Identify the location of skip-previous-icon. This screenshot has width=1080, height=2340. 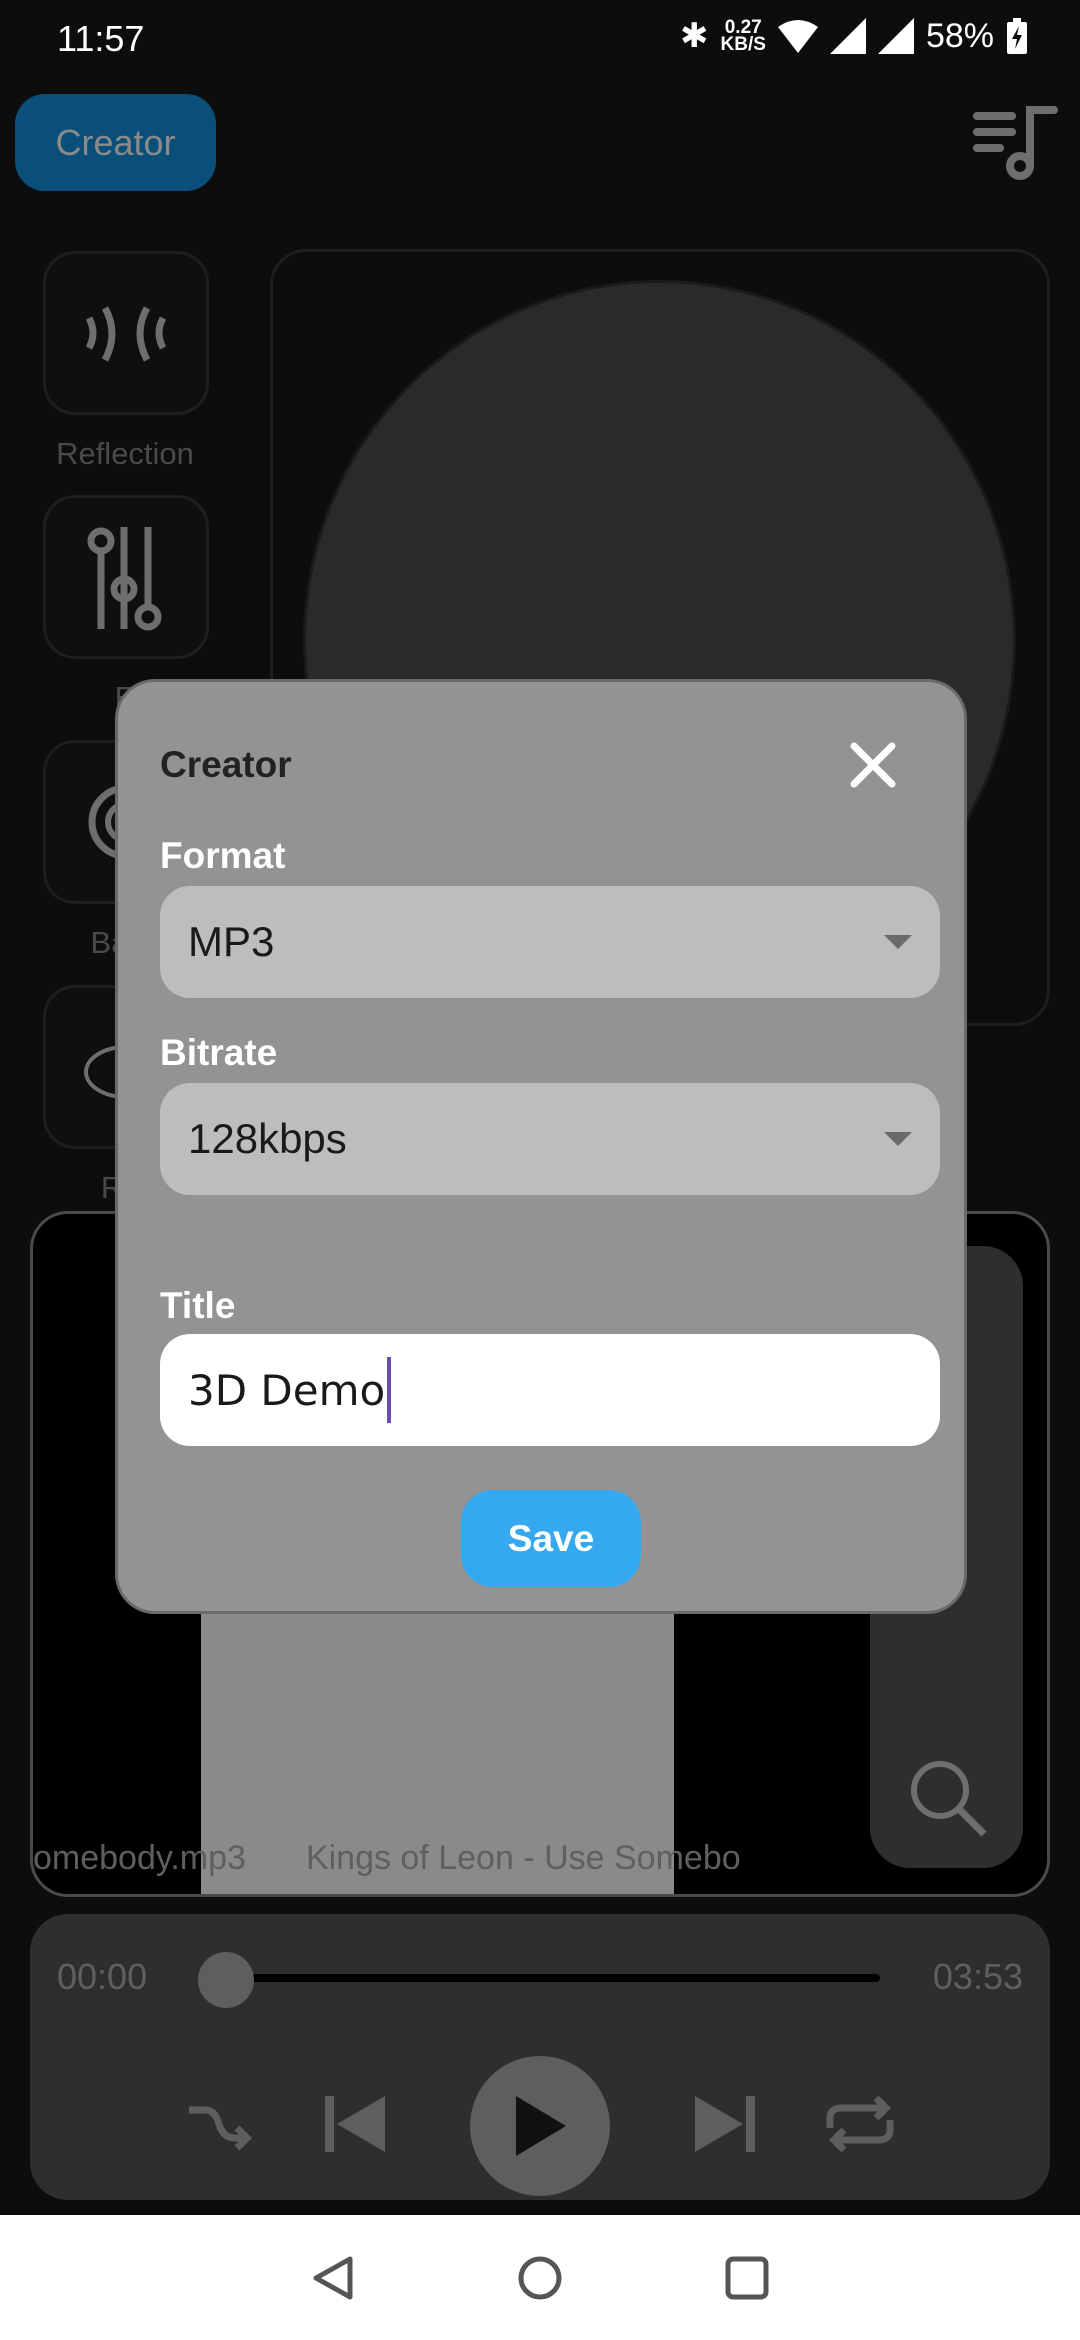
(355, 2124).